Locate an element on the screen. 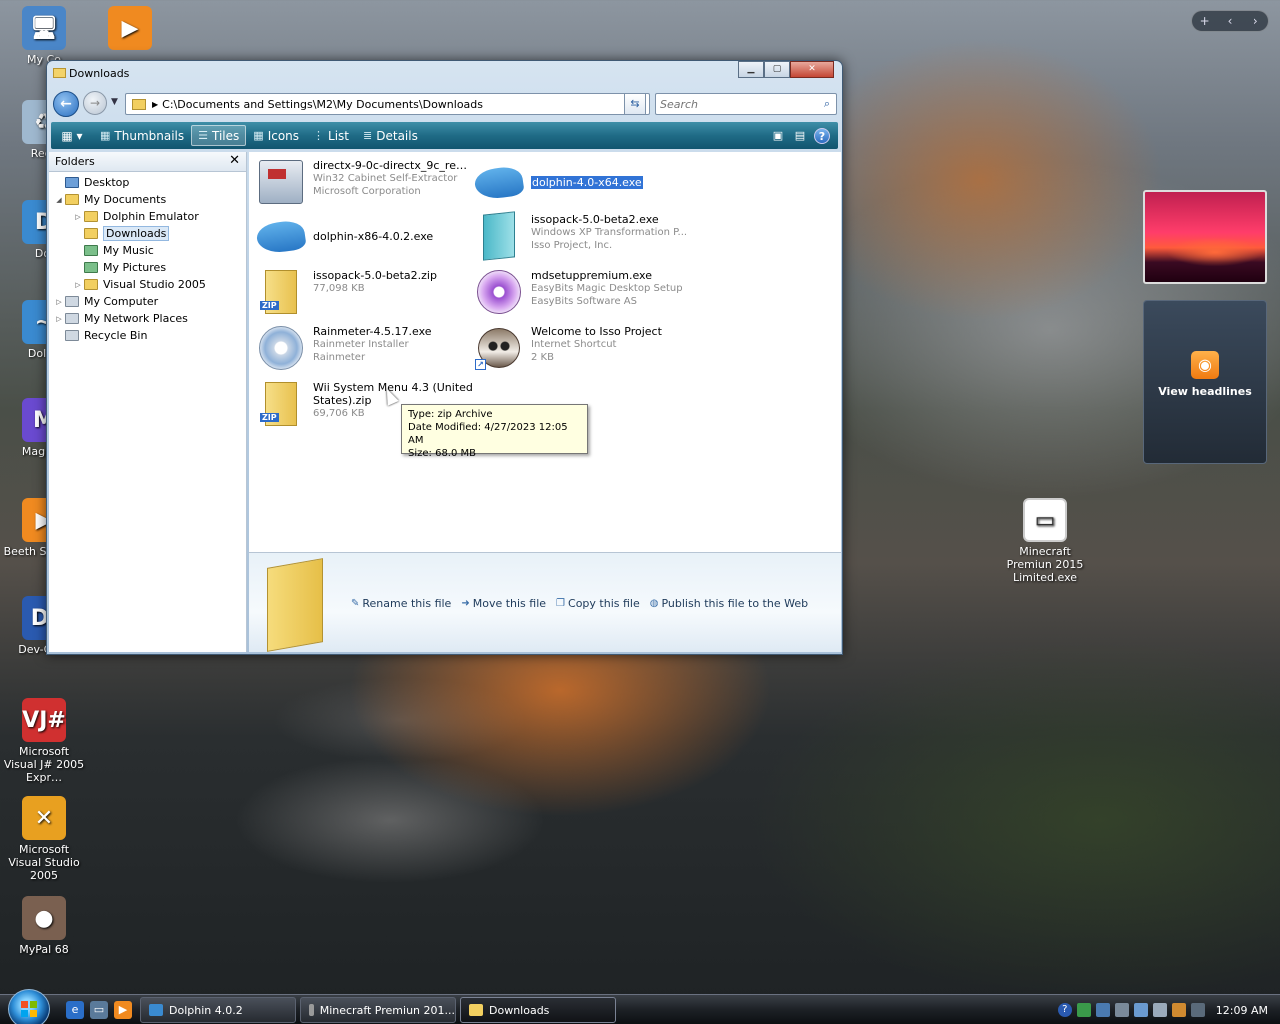 This screenshot has width=1280, height=1024. folder-tree-item: ▷ Dolphin Emulator is located at coordinates (147, 216).